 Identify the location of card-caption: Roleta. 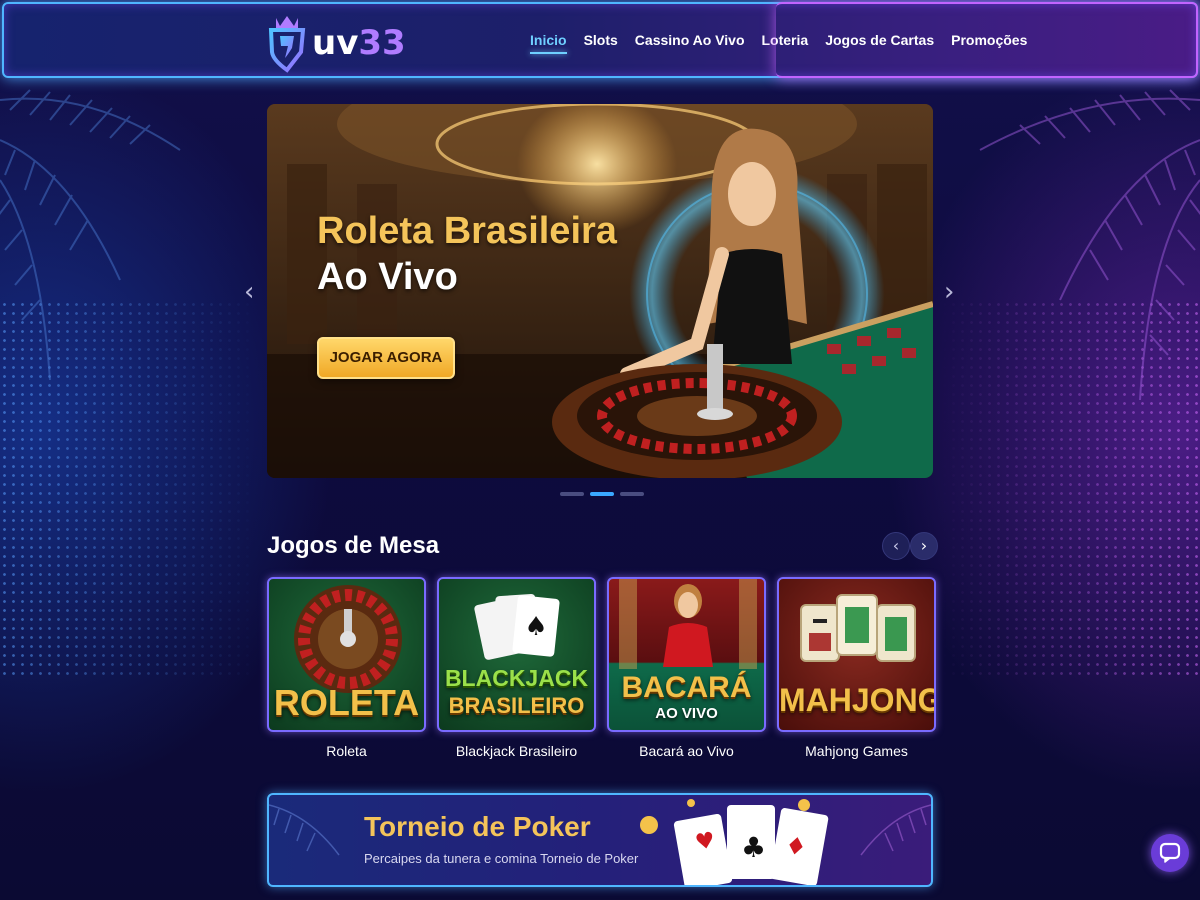
(346, 751).